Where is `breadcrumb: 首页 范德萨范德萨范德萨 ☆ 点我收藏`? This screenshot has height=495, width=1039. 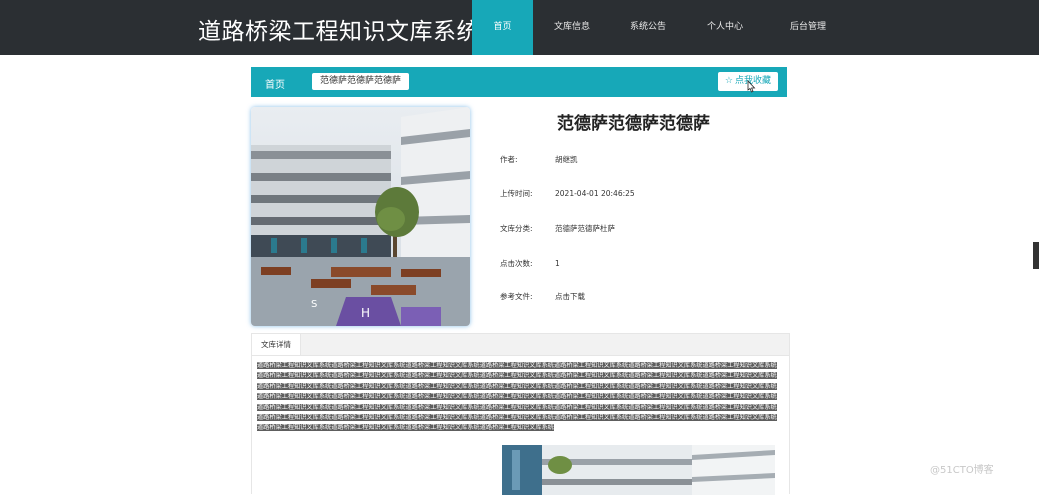 breadcrumb: 首页 范德萨范德萨范德萨 ☆ 点我收藏 is located at coordinates (519, 82).